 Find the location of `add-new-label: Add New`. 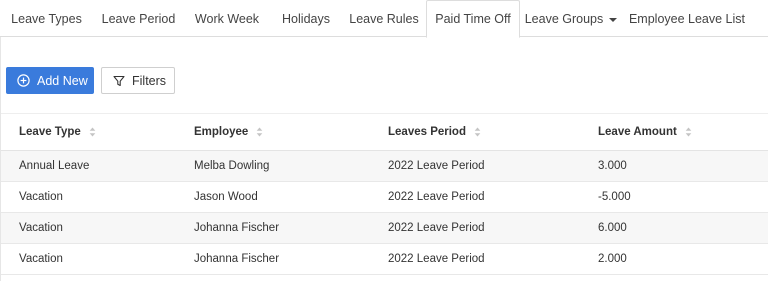

add-new-label: Add New is located at coordinates (62, 80).